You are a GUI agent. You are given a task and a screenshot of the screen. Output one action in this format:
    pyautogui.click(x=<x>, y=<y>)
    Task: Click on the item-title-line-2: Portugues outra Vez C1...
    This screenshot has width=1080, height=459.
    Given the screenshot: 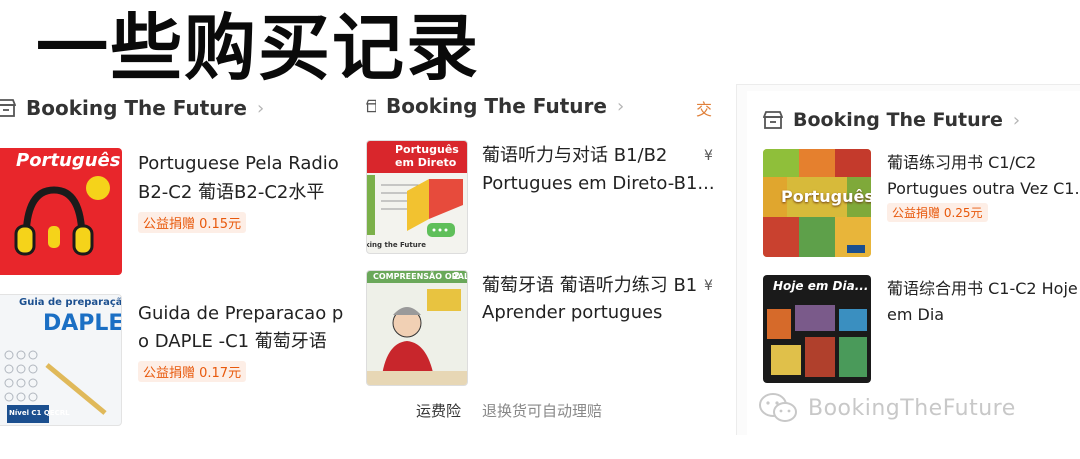 What is the action you would take?
    pyautogui.click(x=983, y=188)
    